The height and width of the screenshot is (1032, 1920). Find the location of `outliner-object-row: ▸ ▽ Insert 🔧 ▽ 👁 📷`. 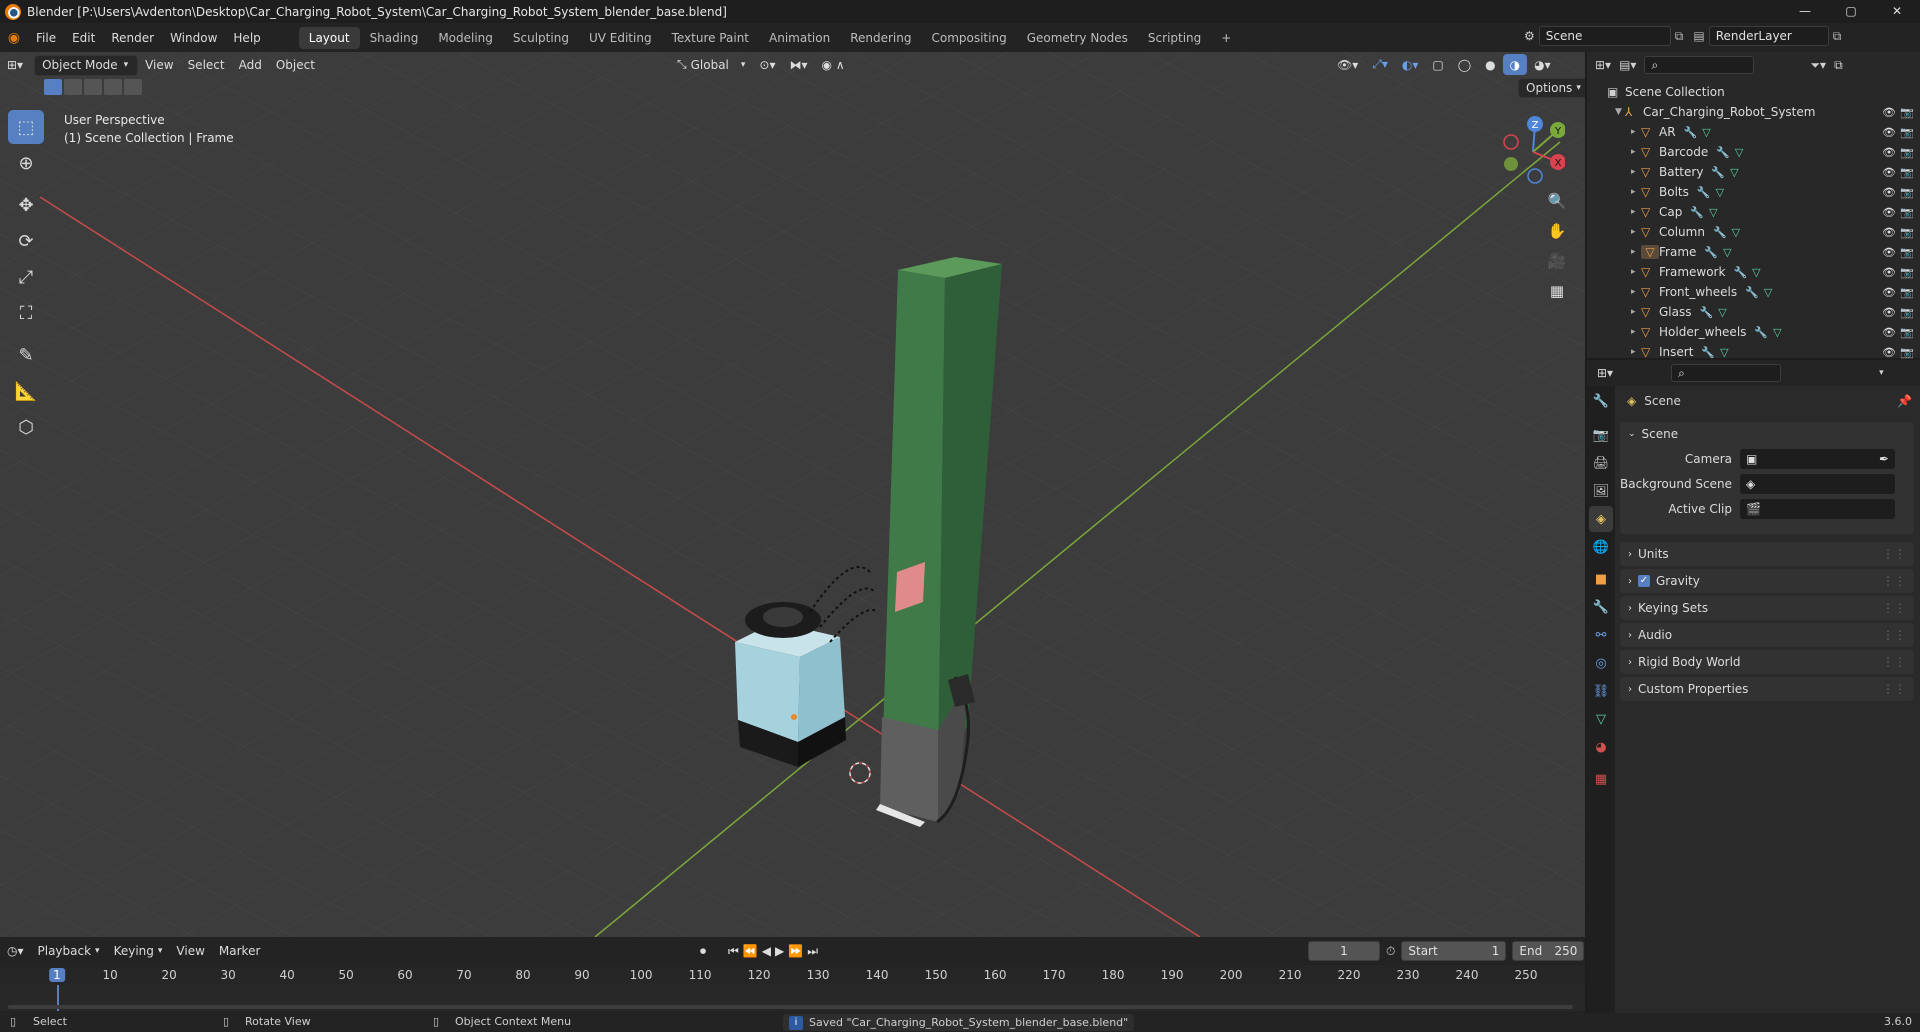

outliner-object-row: ▸ ▽ Insert 🔧 ▽ 👁 📷 is located at coordinates (1763, 352).